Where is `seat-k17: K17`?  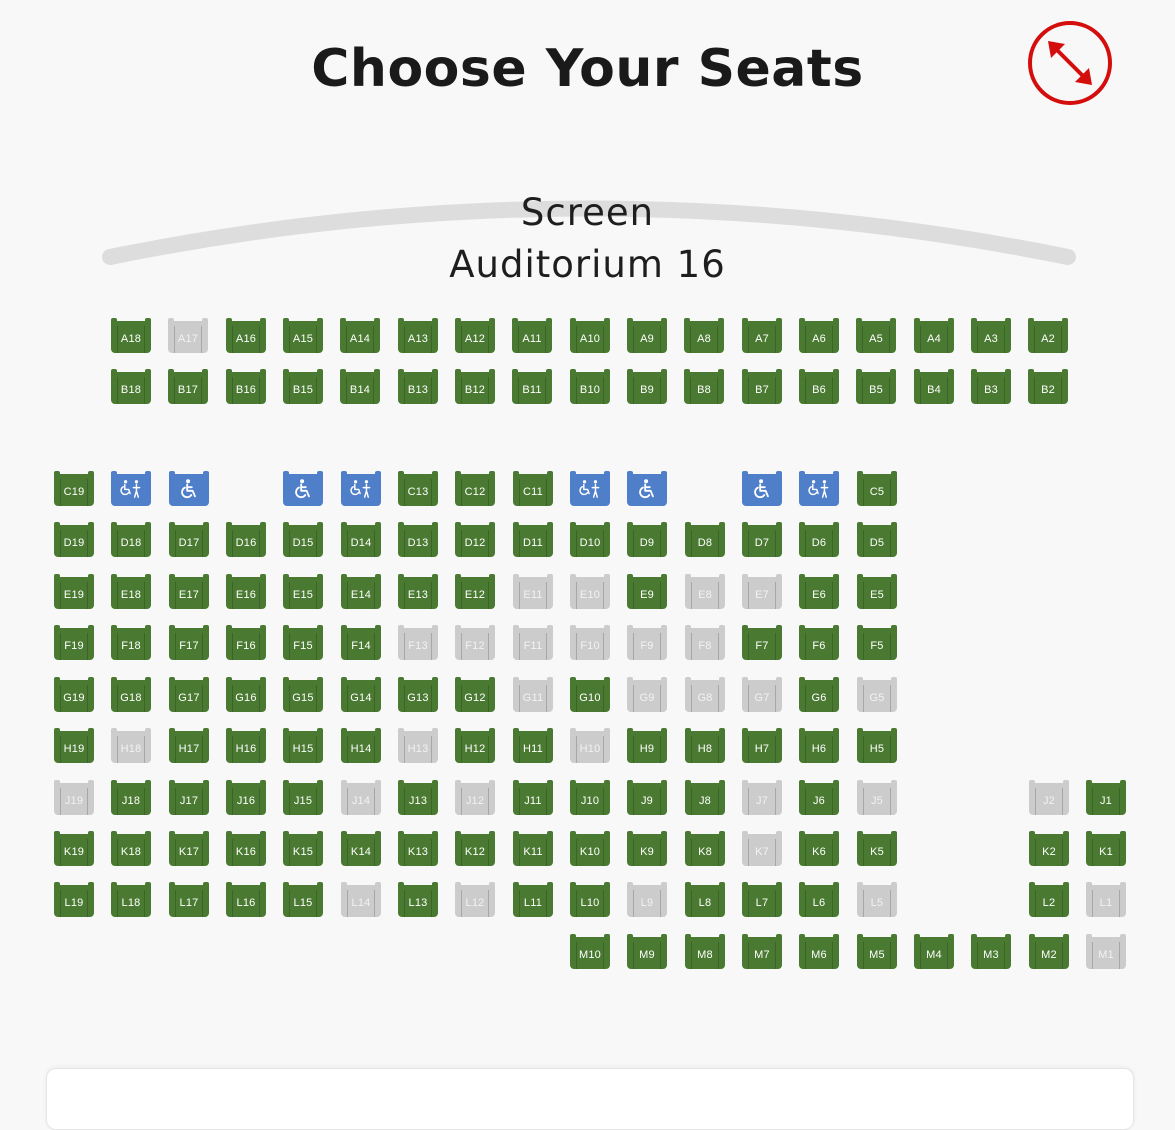
seat-k17: K17 is located at coordinates (189, 848).